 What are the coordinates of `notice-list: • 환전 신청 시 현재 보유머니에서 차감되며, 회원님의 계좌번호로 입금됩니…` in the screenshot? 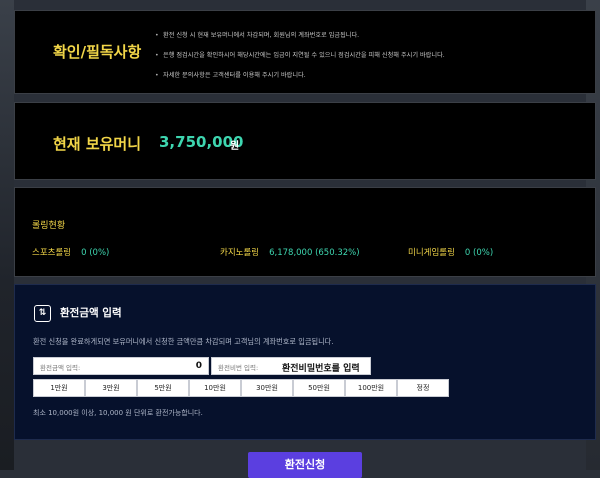 It's located at (300, 56).